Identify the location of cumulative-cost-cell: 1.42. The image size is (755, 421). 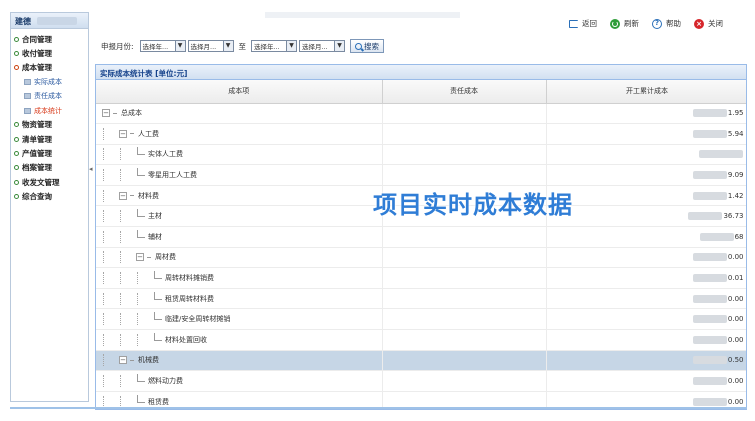
(646, 196).